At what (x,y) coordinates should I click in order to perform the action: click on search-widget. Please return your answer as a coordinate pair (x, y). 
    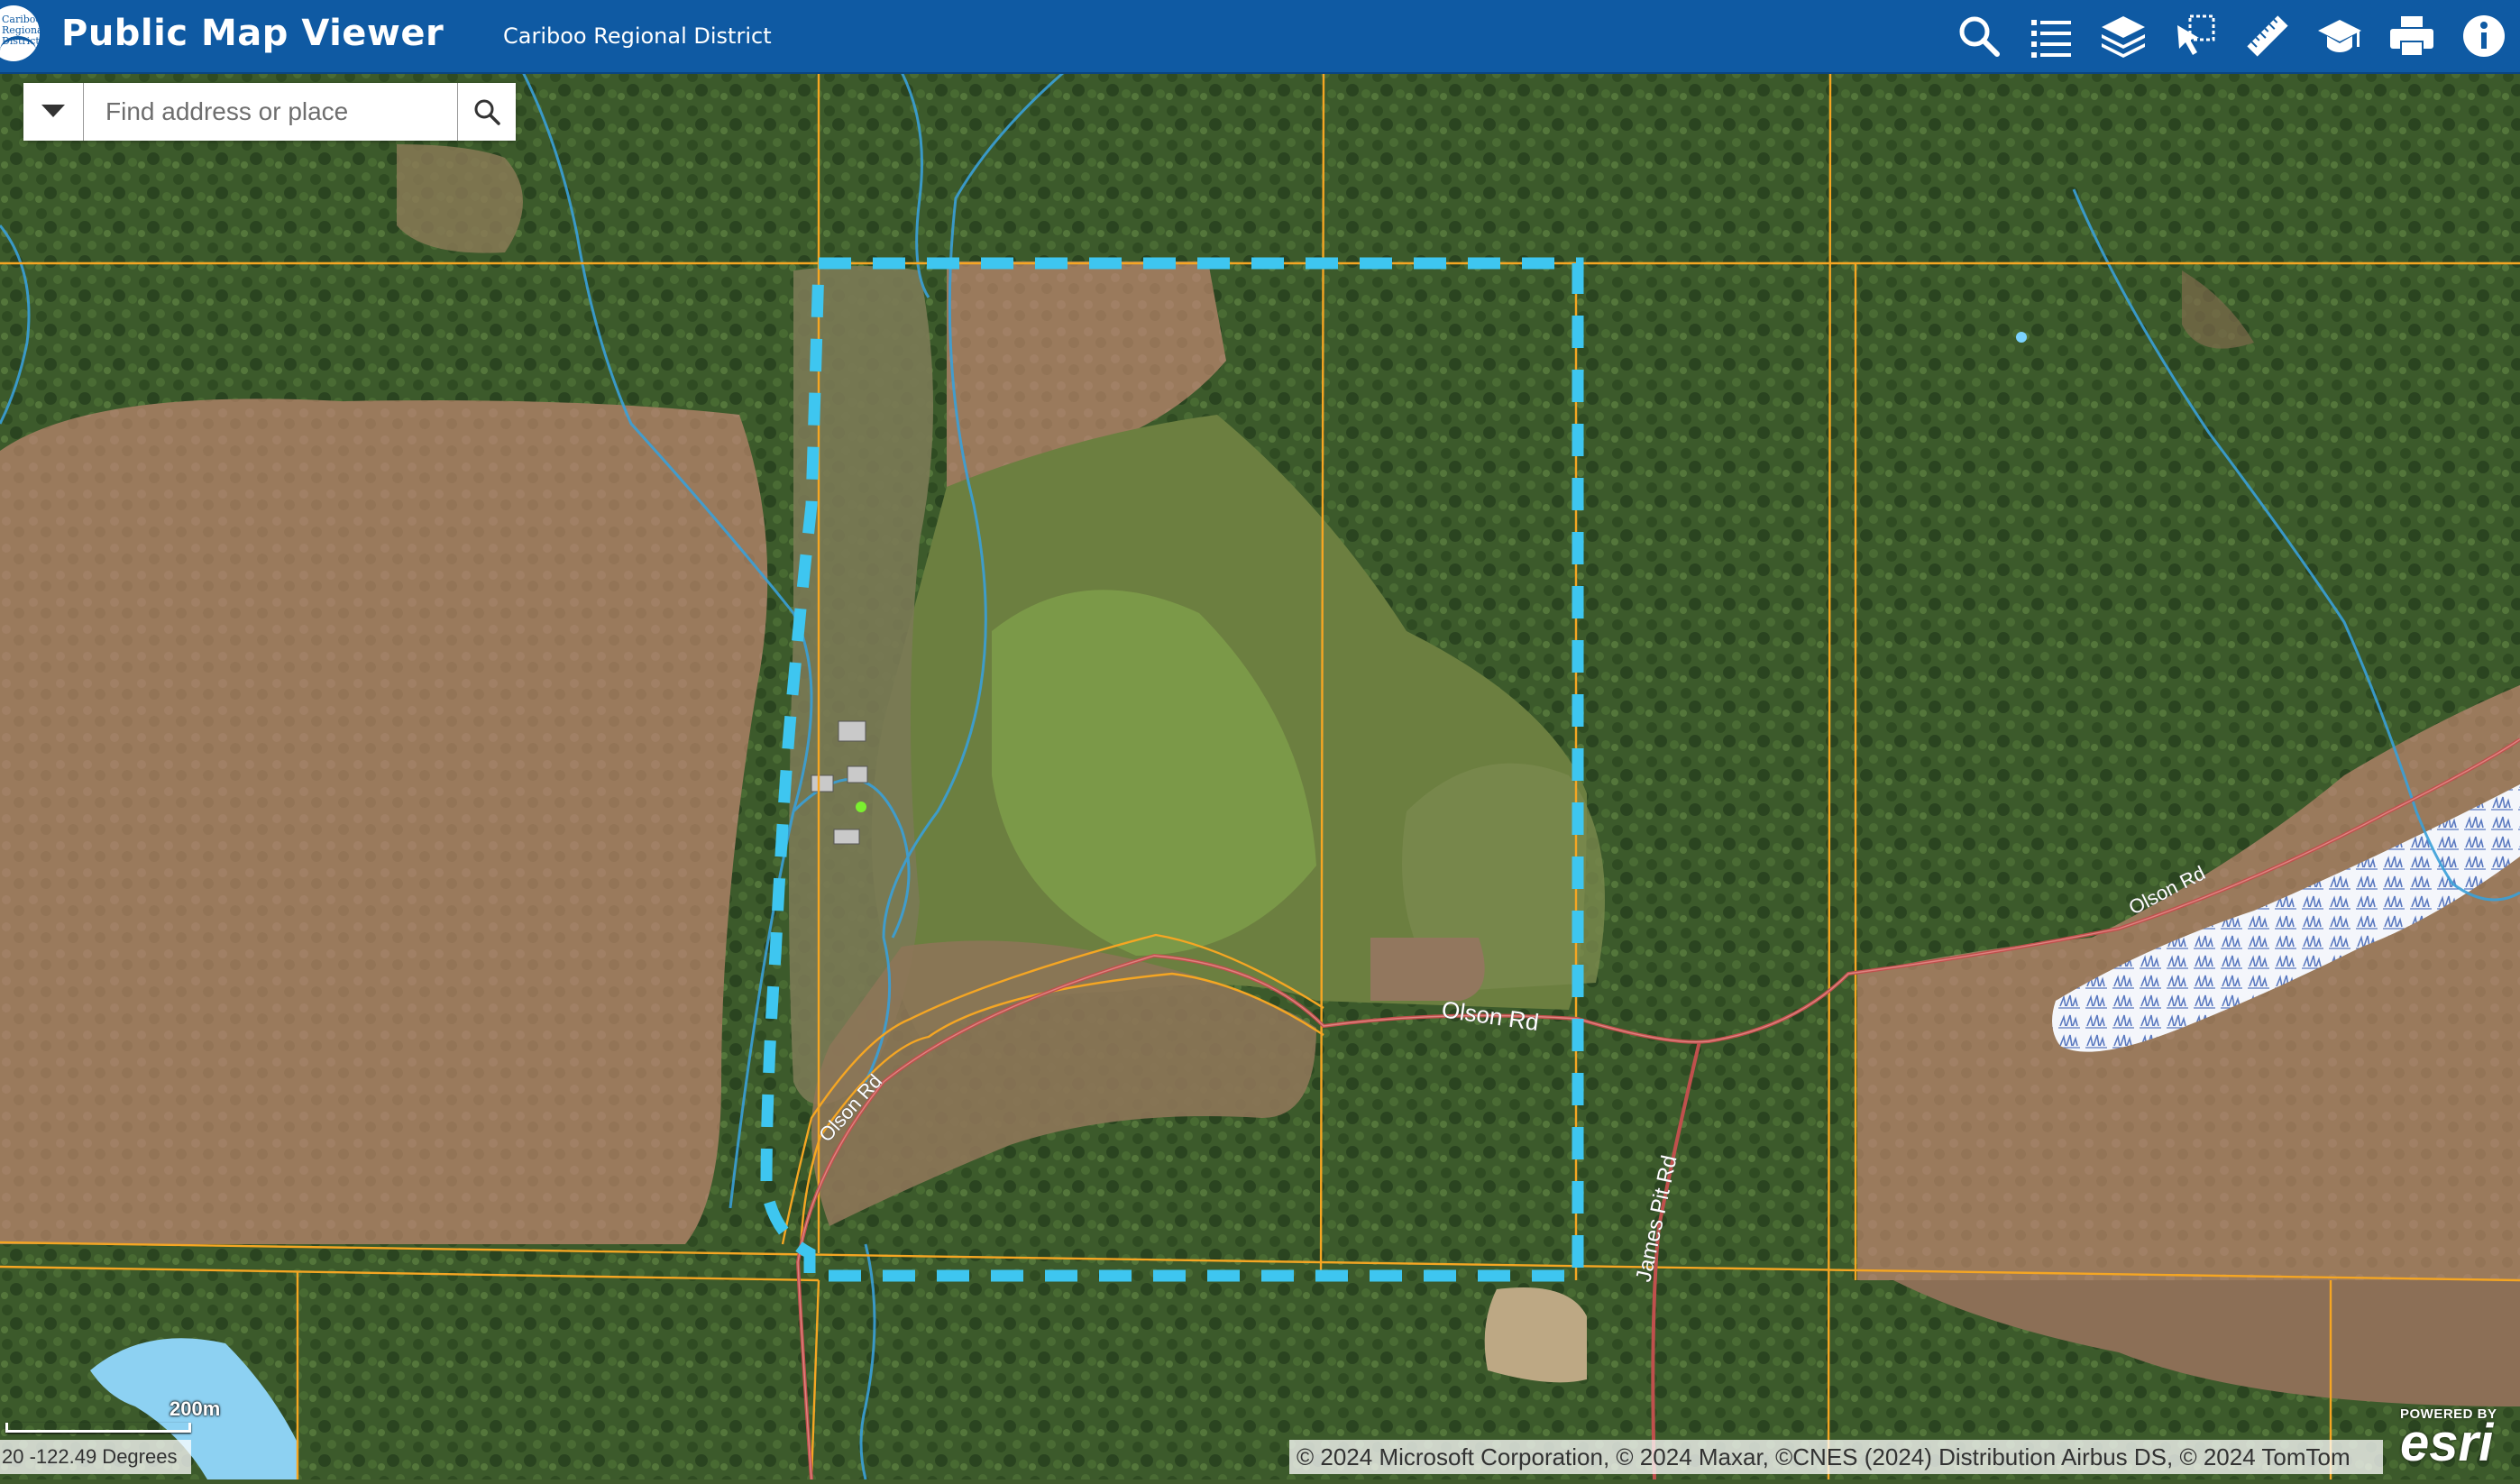
    Looking at the image, I should click on (269, 112).